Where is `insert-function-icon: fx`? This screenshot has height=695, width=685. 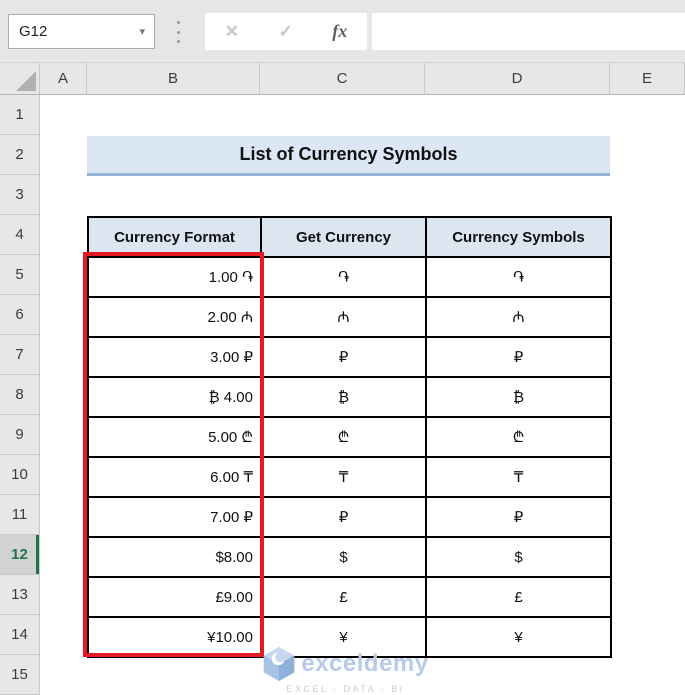
insert-function-icon: fx is located at coordinates (339, 31).